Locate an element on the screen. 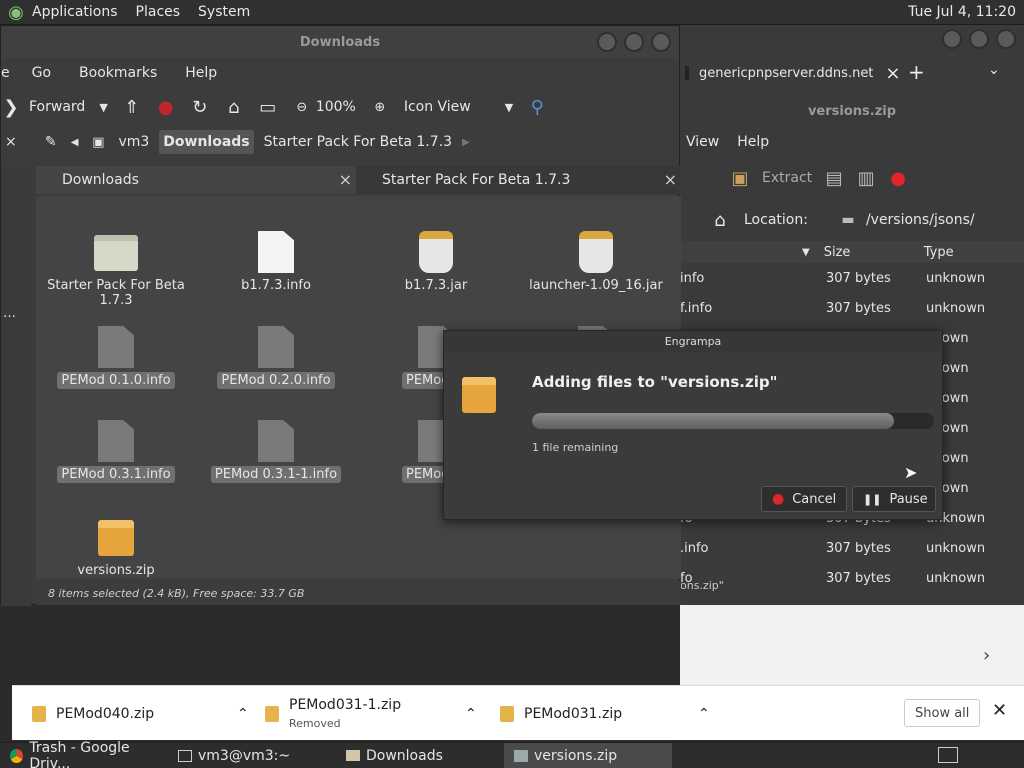 This screenshot has width=1024, height=768. menu-edge-icon: e is located at coordinates (5, 73).